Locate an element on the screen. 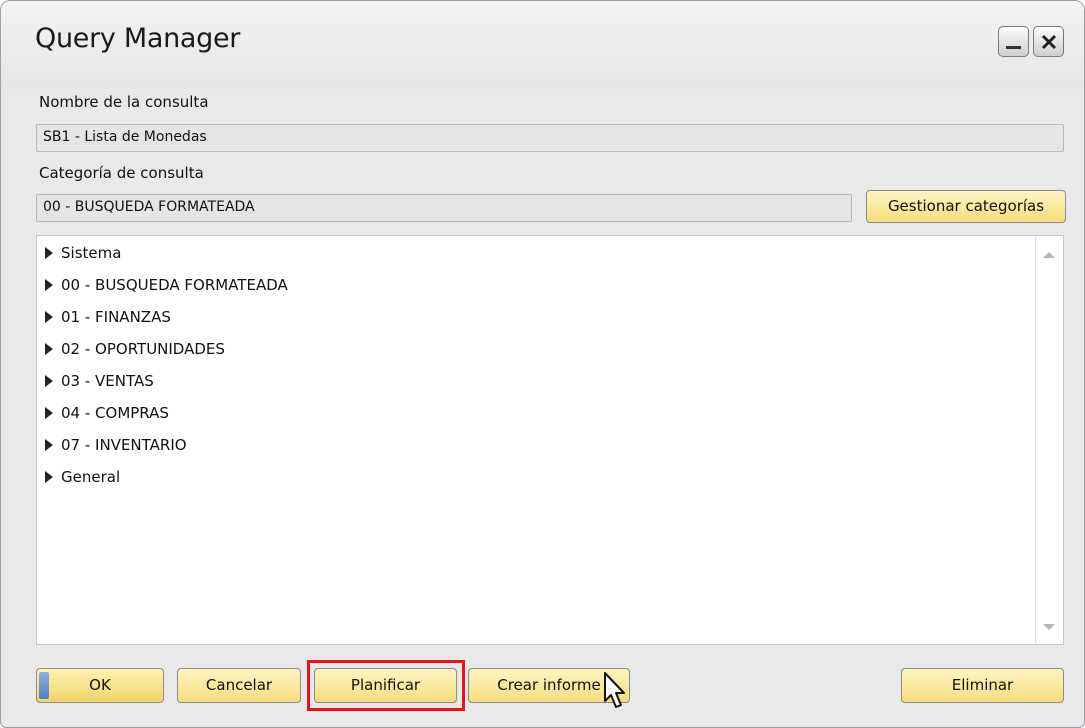 This screenshot has height=728, width=1085. tree-item: 00 - BUSQUEDA FORMATEADA is located at coordinates (165, 285).